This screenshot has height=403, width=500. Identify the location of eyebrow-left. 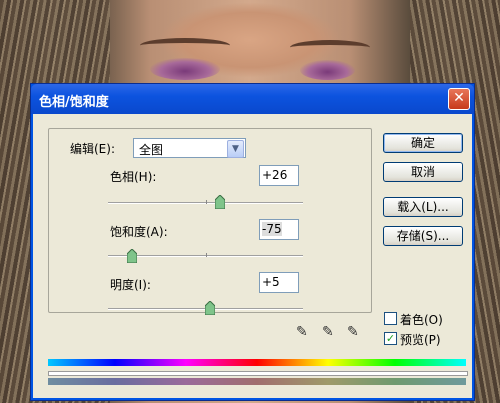
(185, 45).